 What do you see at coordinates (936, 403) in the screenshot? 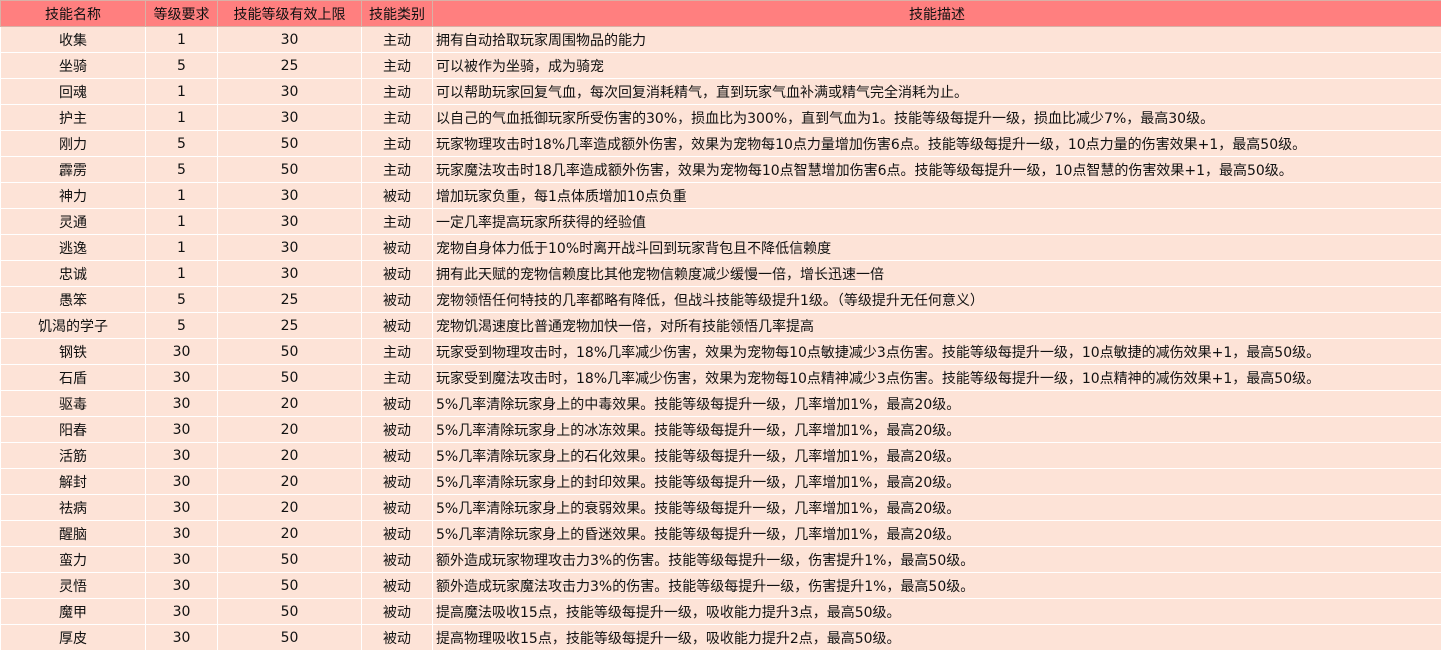
I see `cell-skill-description: 5%几率清除玩家身上的中毒效果。技能等级每提升一级，几率增加1%，最高20级。` at bounding box center [936, 403].